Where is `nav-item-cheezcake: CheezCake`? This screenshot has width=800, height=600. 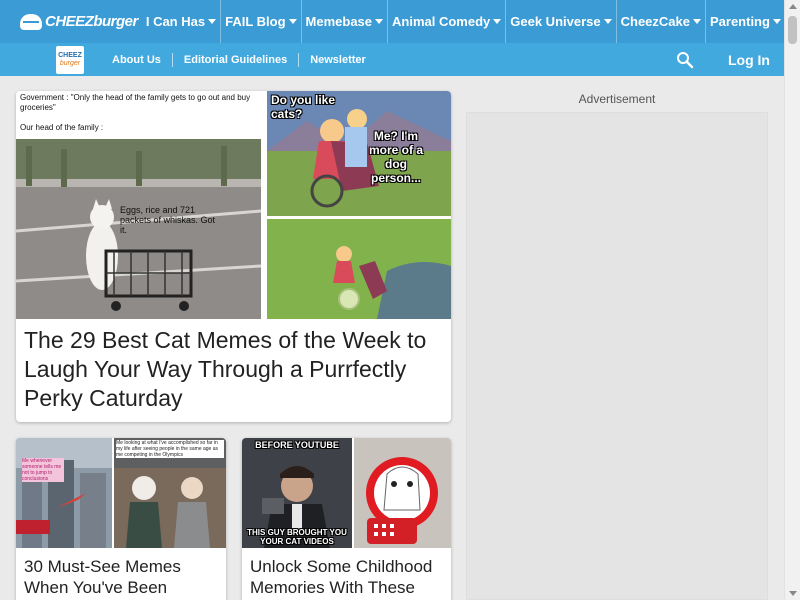 nav-item-cheezcake: CheezCake is located at coordinates (660, 21).